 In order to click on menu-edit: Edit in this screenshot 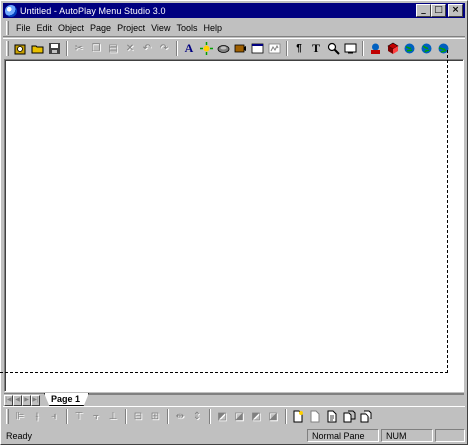, I will do `click(45, 28)`.